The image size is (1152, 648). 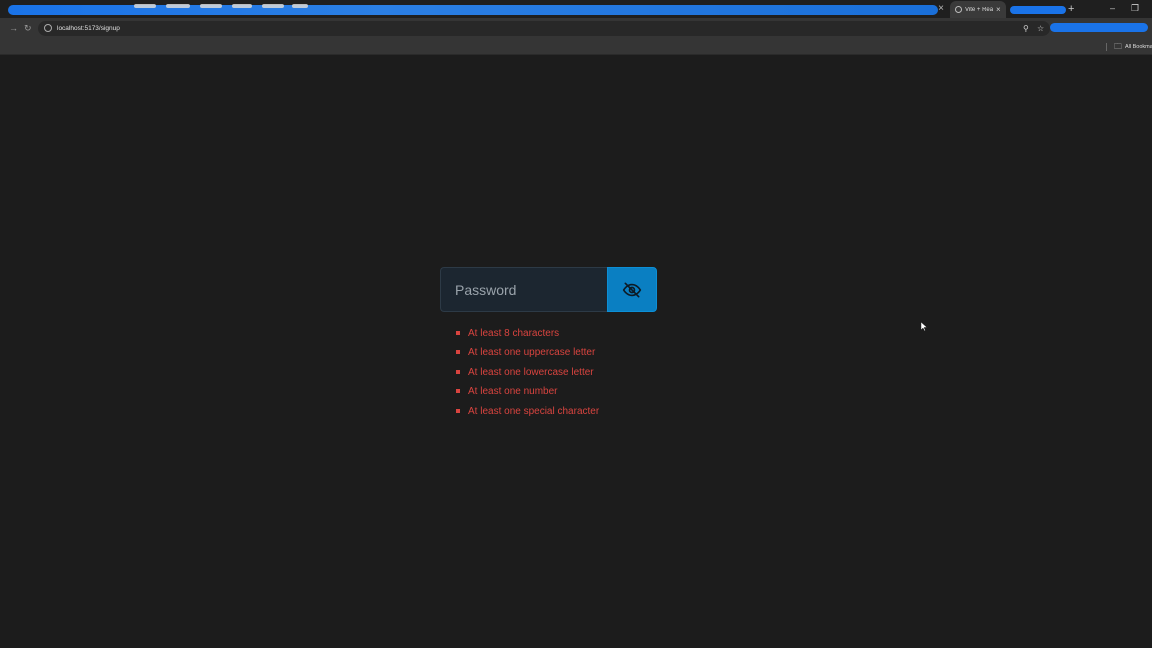 What do you see at coordinates (1026, 28) in the screenshot?
I see `zoom-icon: ⚲` at bounding box center [1026, 28].